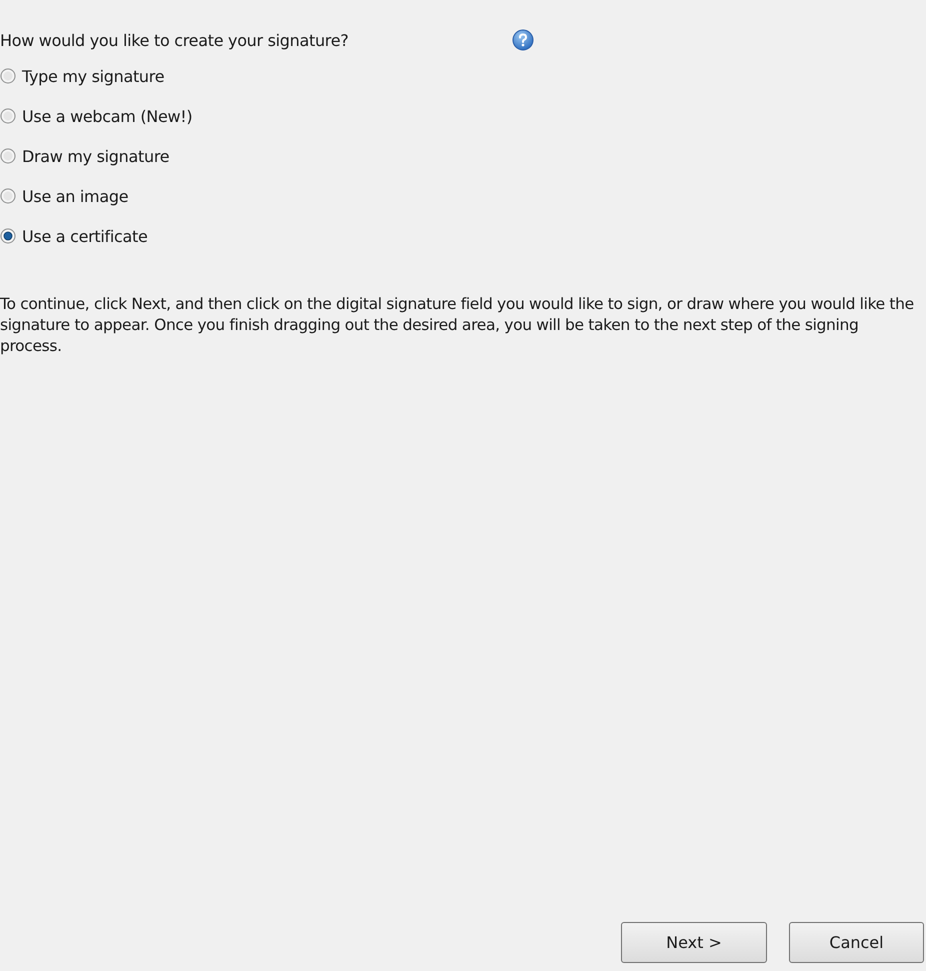 This screenshot has width=926, height=971. What do you see at coordinates (457, 325) in the screenshot?
I see `instructions-text: To continue, click Next, and then click on the digital signature field you would like to sign, or draw where you would like the signature to appear. Once you finish dragging out the desired area, you will be taken to the next step of the signing process.` at bounding box center [457, 325].